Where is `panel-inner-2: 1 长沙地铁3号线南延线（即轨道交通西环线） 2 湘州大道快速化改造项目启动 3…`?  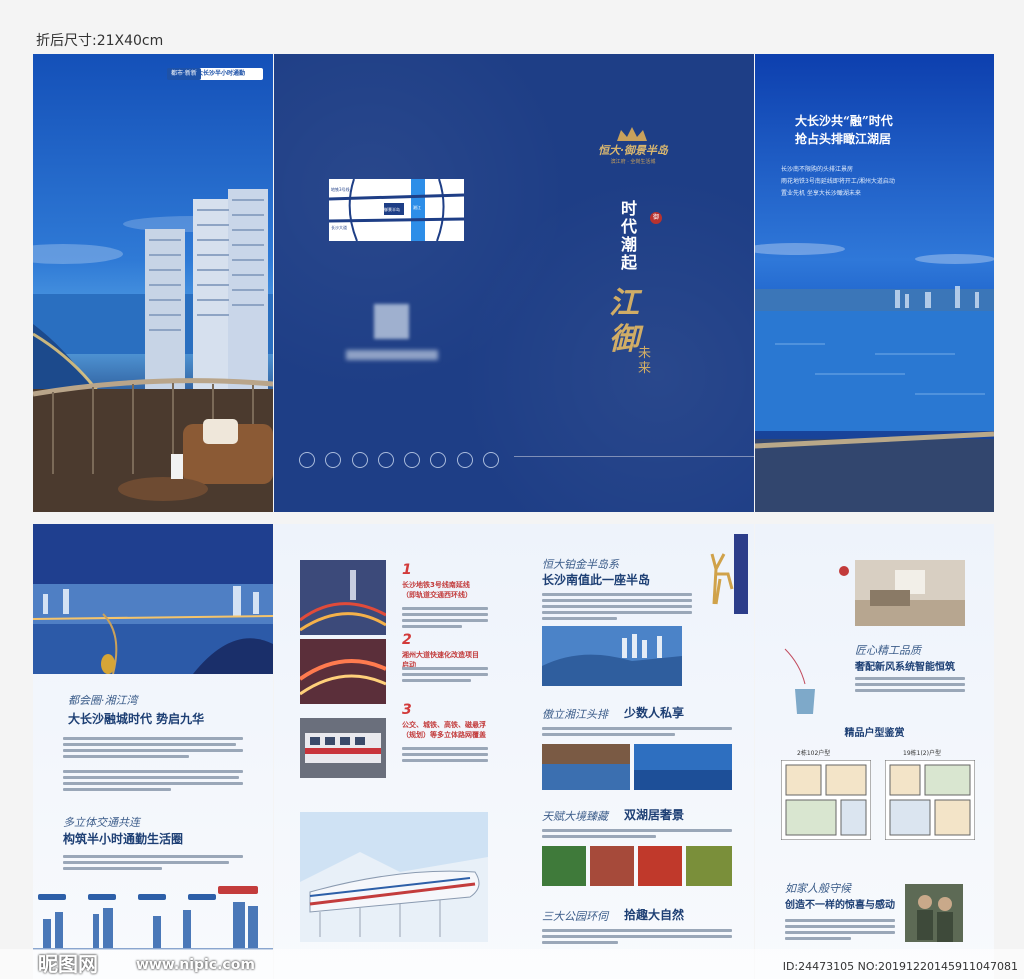
panel-inner-2: 1 长沙地铁3号线南延线（即轨道交通西环线） 2 湘州大道快速化改造项目启动 3… is located at coordinates (394, 751).